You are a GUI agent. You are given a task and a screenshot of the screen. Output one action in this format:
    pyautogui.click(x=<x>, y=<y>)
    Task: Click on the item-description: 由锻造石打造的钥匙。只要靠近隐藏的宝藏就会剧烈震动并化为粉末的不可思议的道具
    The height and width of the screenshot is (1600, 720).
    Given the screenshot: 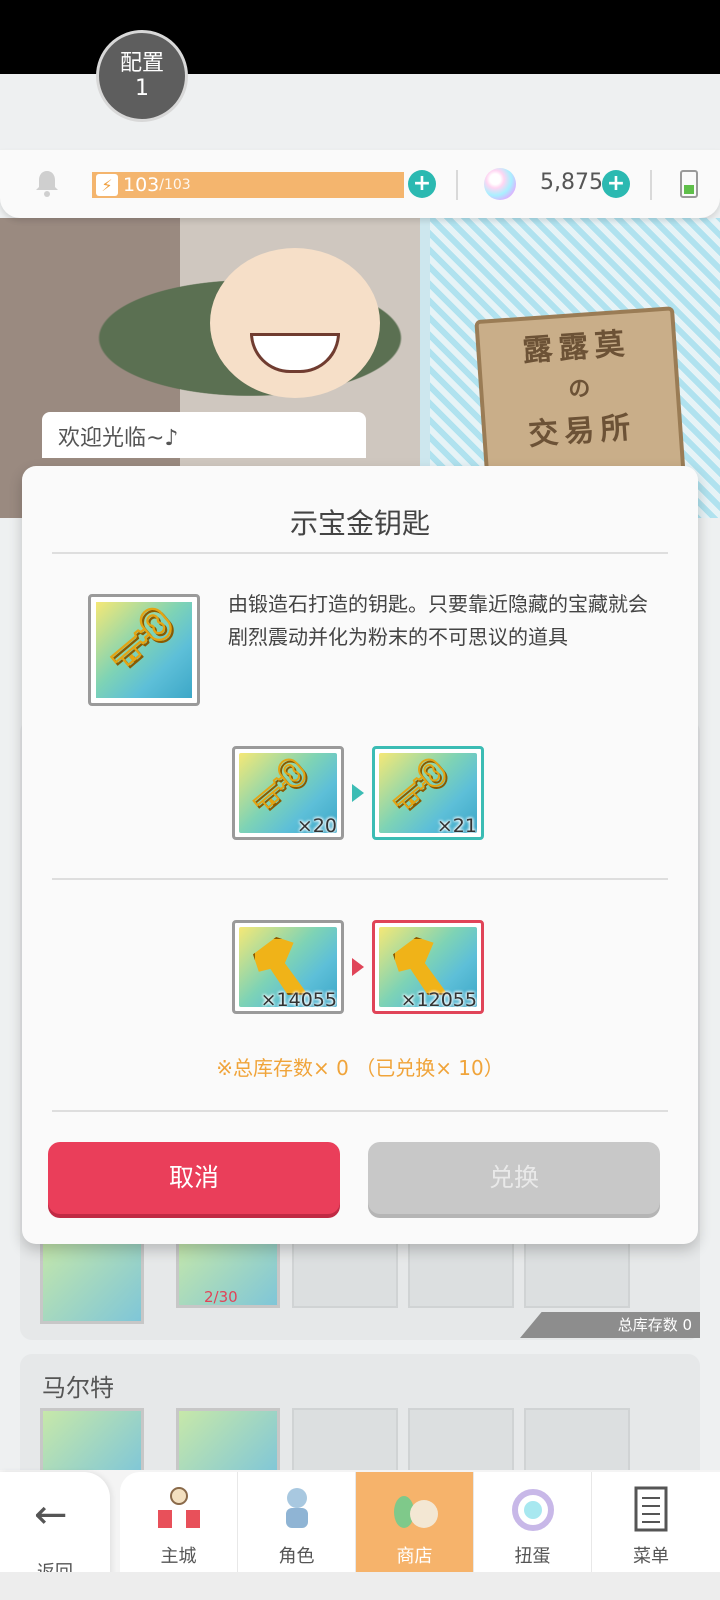 What is the action you would take?
    pyautogui.click(x=438, y=620)
    